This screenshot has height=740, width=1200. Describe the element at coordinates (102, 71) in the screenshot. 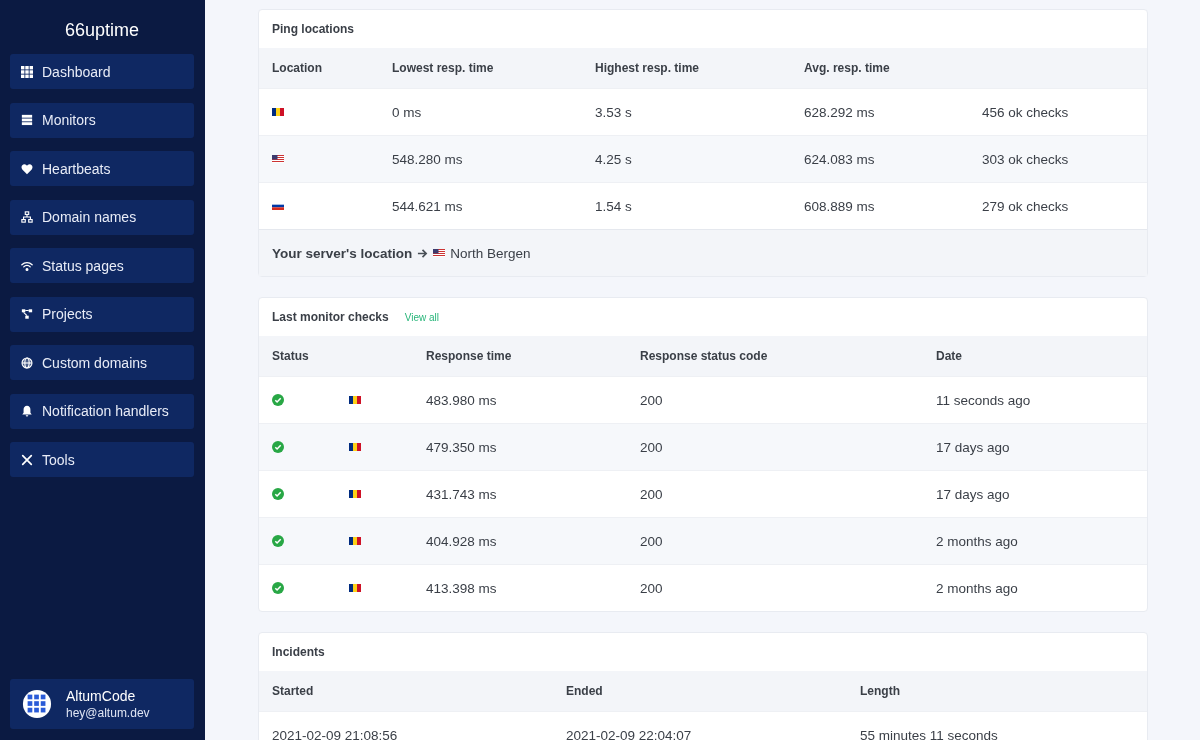

I see `sidebar-item: Dashboard` at that location.